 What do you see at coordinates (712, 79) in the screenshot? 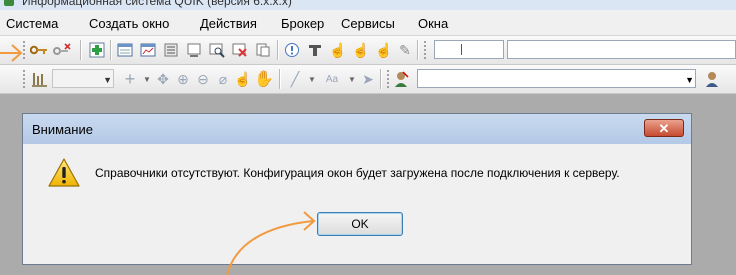
I see `user-search-icon` at bounding box center [712, 79].